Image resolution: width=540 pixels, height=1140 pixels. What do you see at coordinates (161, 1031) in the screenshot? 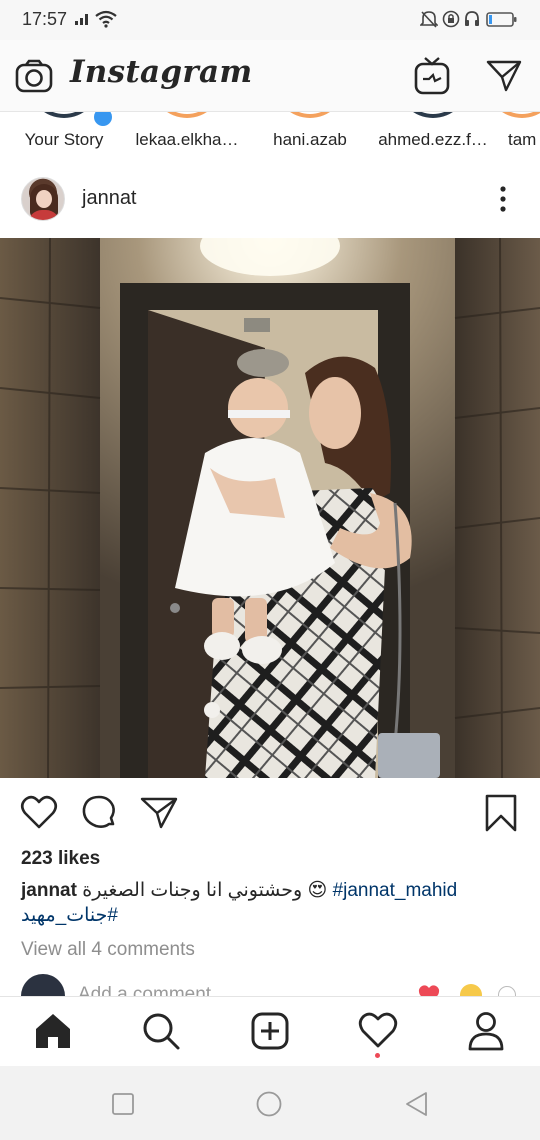
I see `search-icon` at bounding box center [161, 1031].